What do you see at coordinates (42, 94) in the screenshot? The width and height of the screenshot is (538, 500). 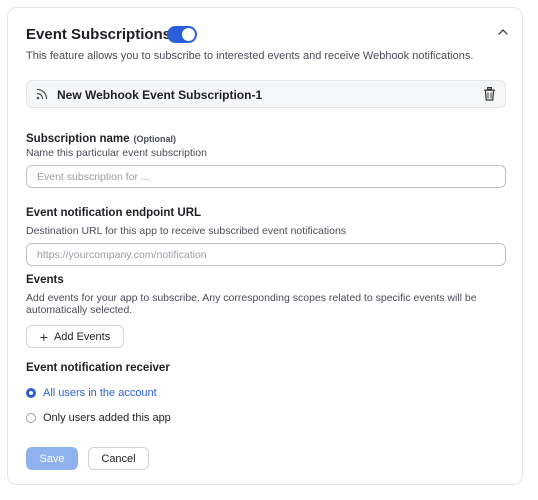 I see `rss-icon` at bounding box center [42, 94].